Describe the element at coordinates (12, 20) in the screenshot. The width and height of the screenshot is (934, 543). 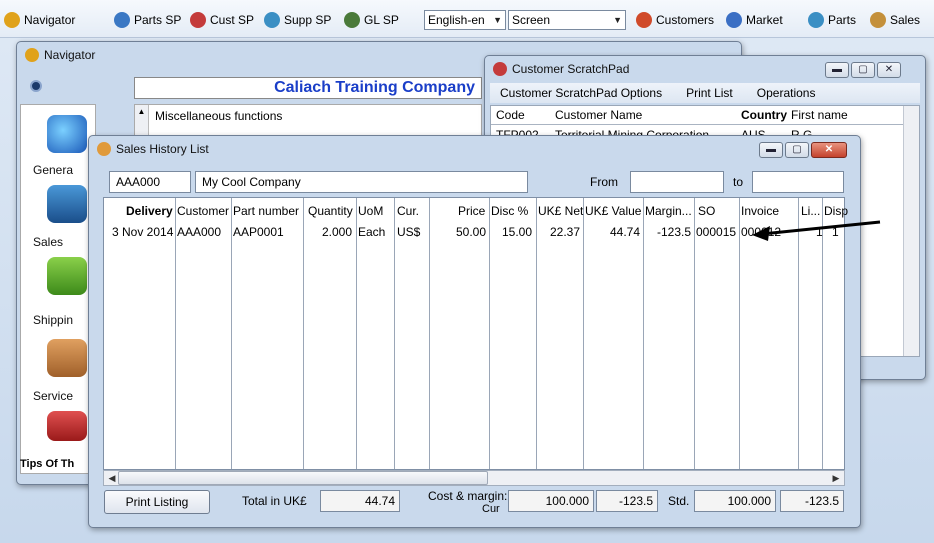
I see `navigator-icon` at that location.